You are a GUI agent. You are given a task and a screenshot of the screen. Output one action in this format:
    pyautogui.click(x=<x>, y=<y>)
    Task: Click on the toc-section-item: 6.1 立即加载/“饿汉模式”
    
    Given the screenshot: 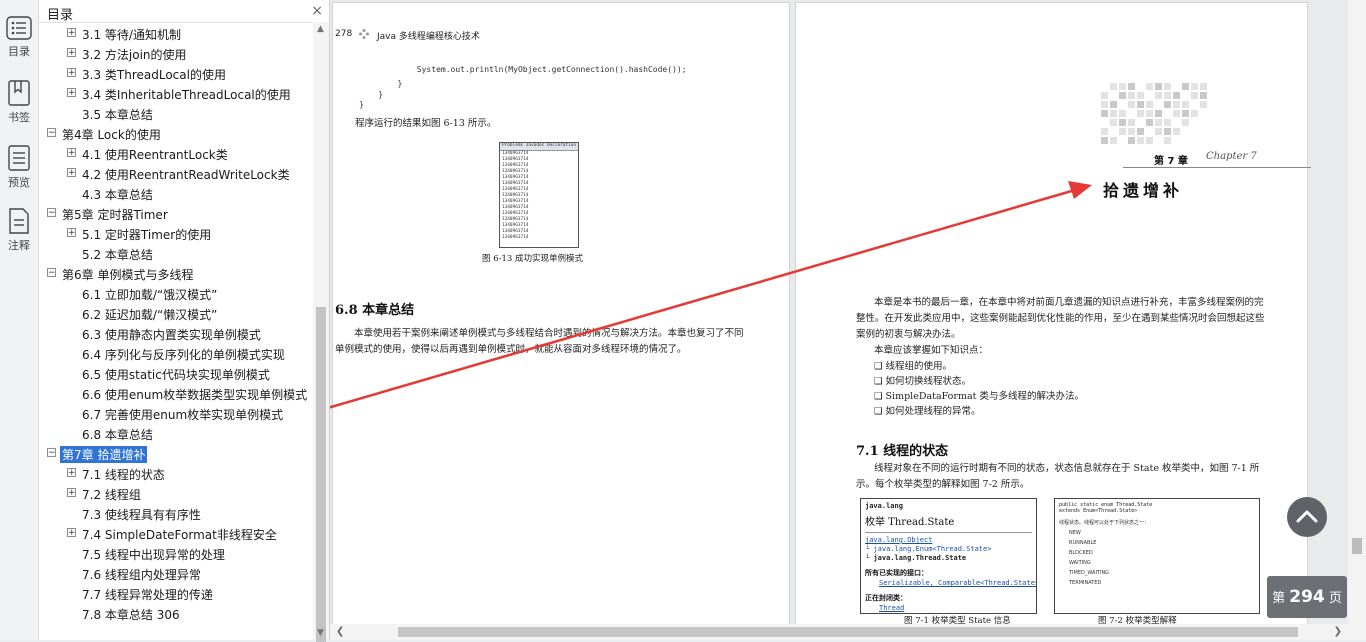 What is the action you would take?
    pyautogui.click(x=176, y=293)
    